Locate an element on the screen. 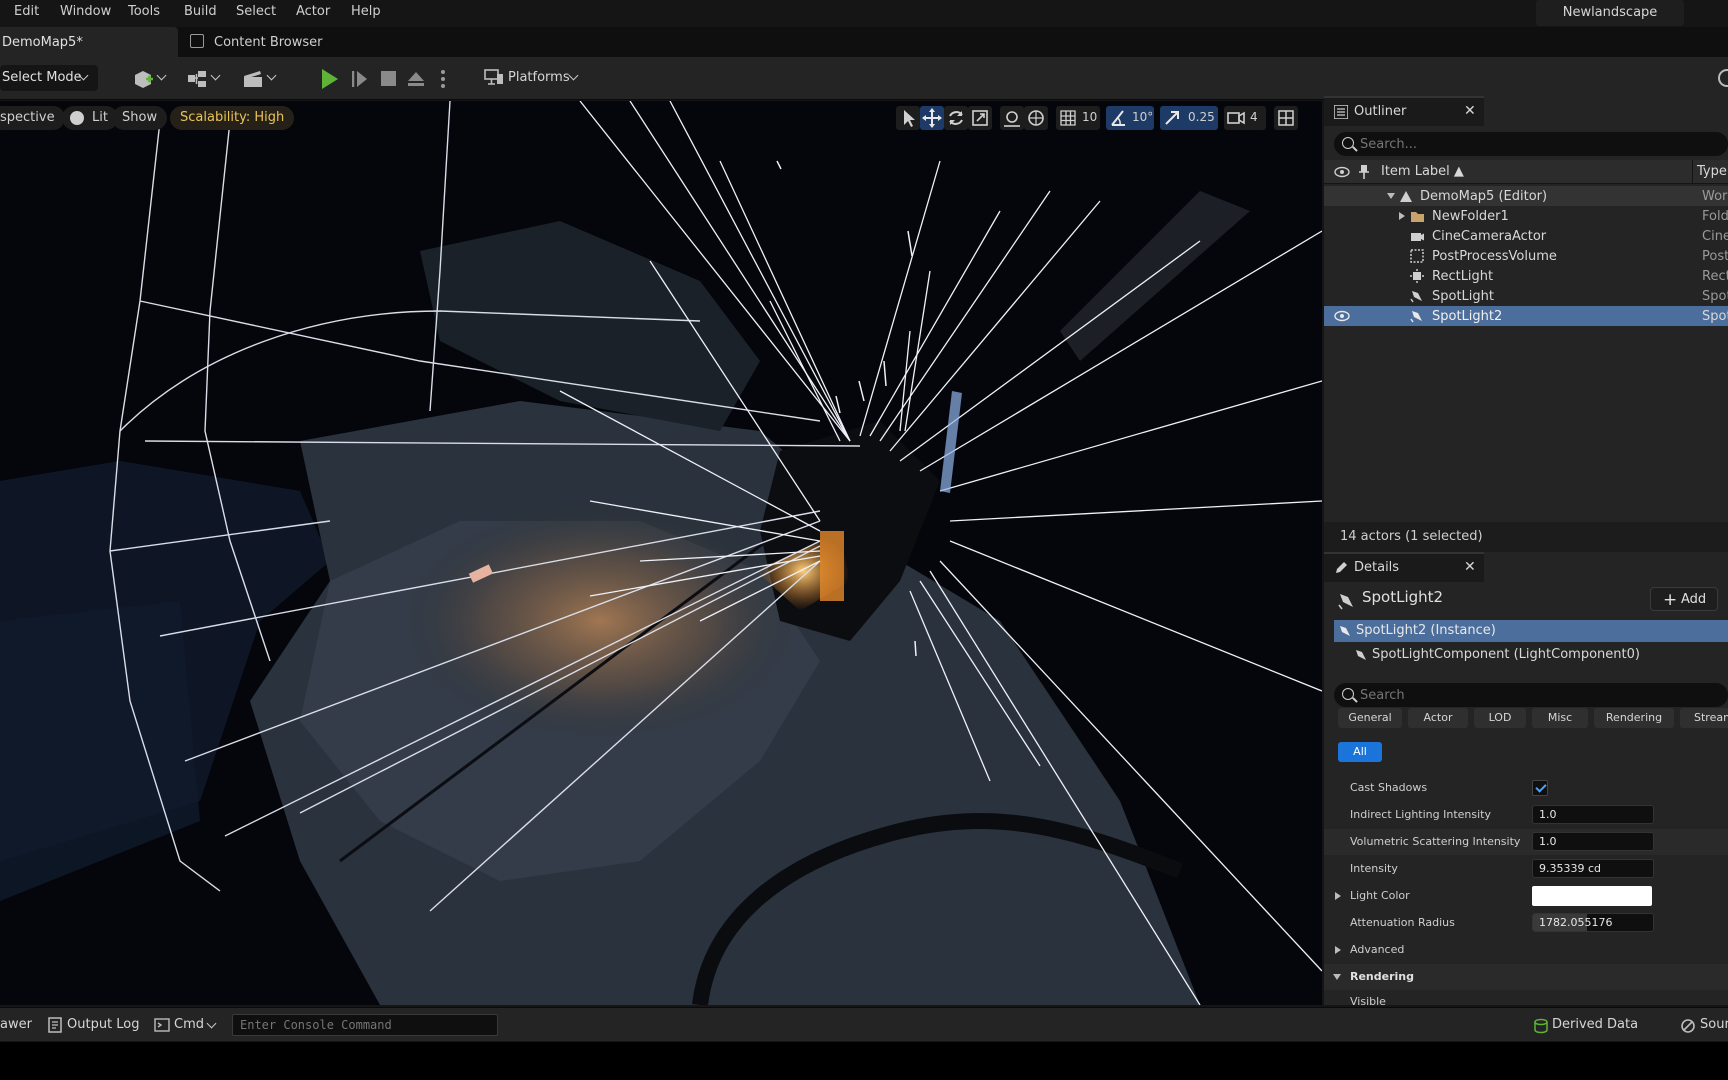  bottom-status-bar: awer Output Log Cmd Derived Data Sour is located at coordinates (864, 1024).